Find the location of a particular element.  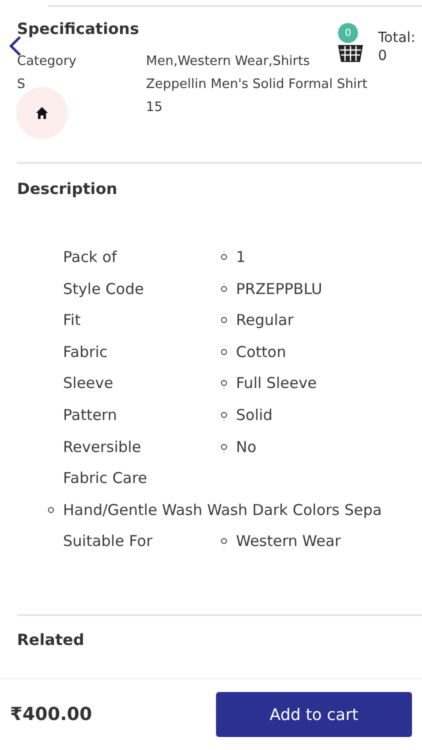

attribute-label: Sleeve is located at coordinates (88, 383).